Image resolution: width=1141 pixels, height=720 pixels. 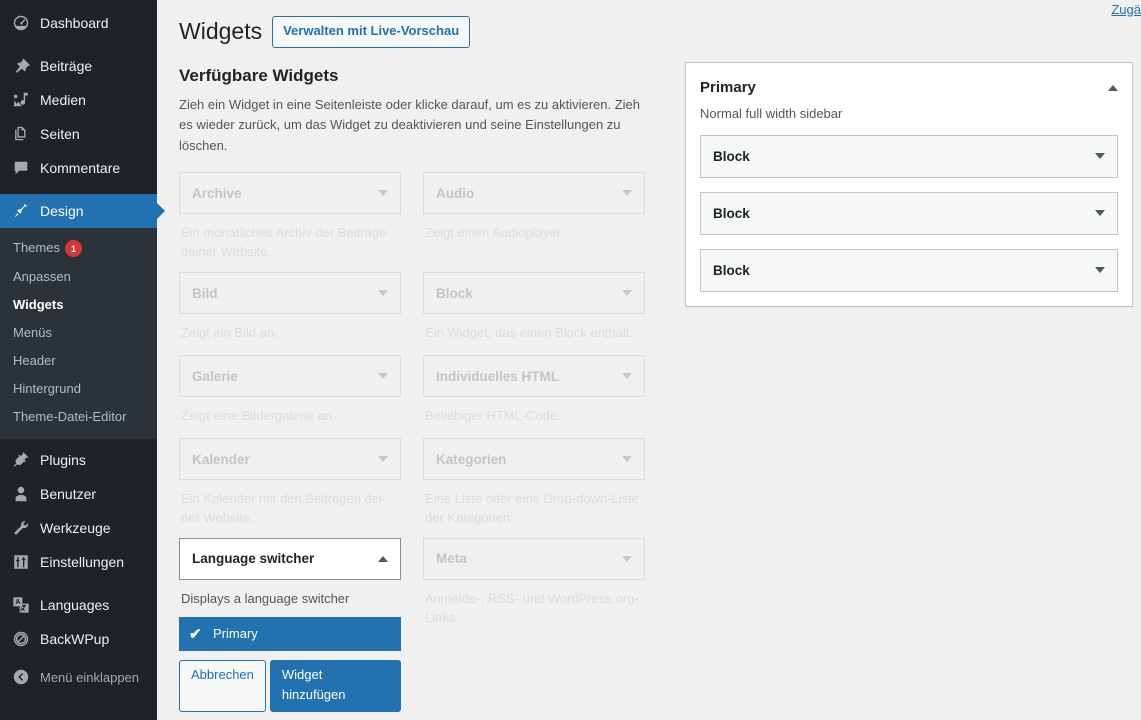 What do you see at coordinates (534, 459) in the screenshot?
I see `widget-kategorien: Kategorien` at bounding box center [534, 459].